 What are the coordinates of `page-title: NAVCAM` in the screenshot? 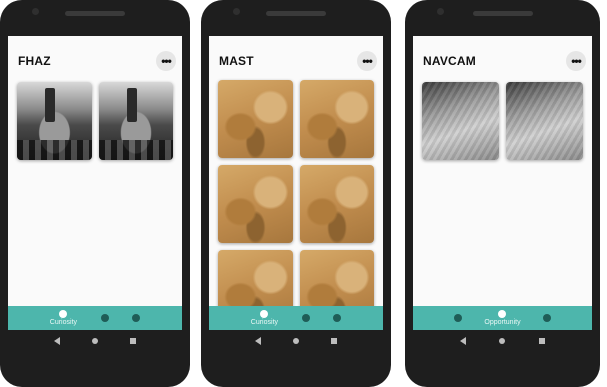 It's located at (449, 61).